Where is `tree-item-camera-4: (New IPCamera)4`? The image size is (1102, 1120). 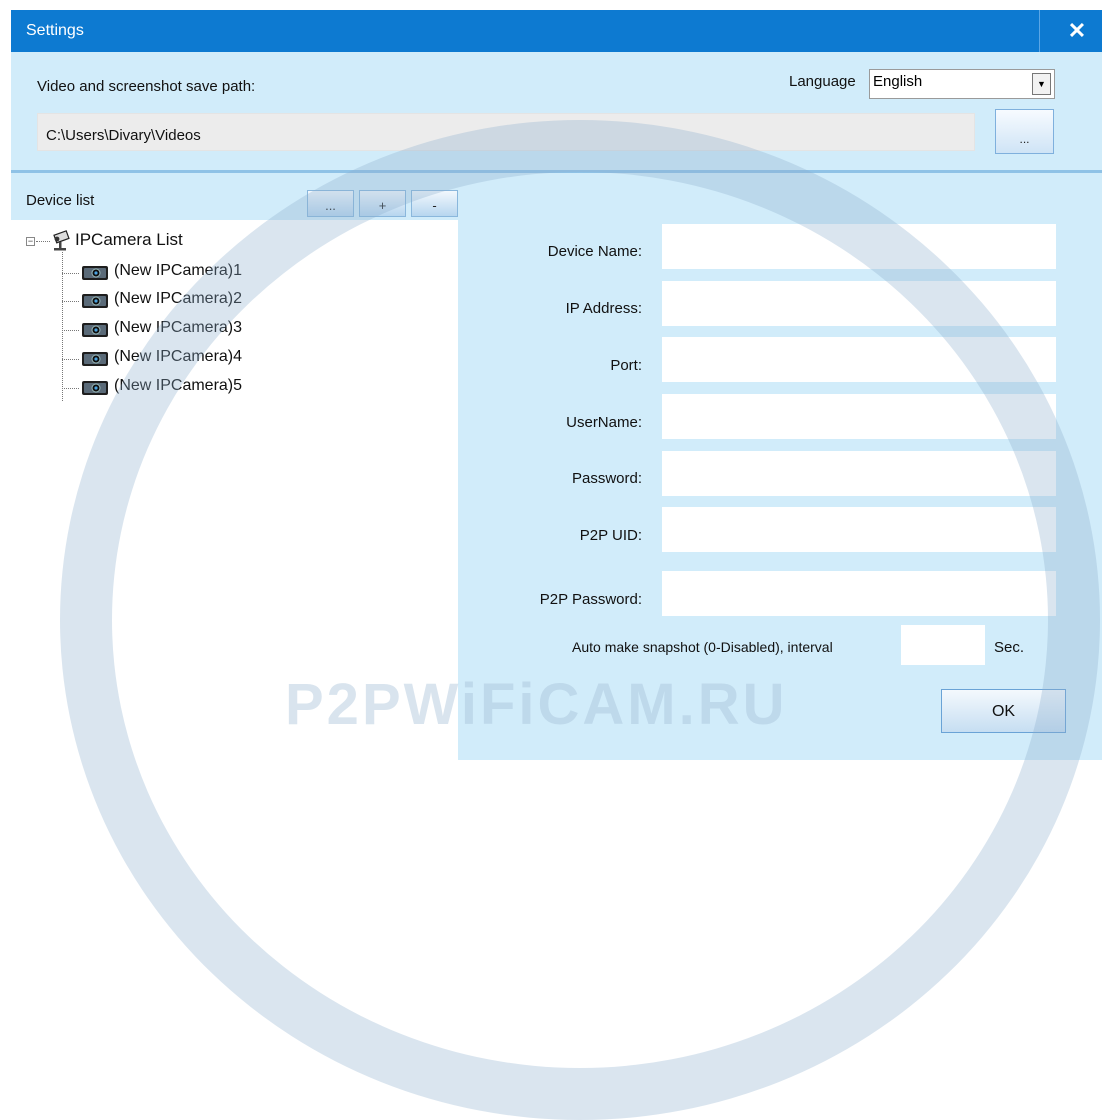 tree-item-camera-4: (New IPCamera)4 is located at coordinates (231, 359).